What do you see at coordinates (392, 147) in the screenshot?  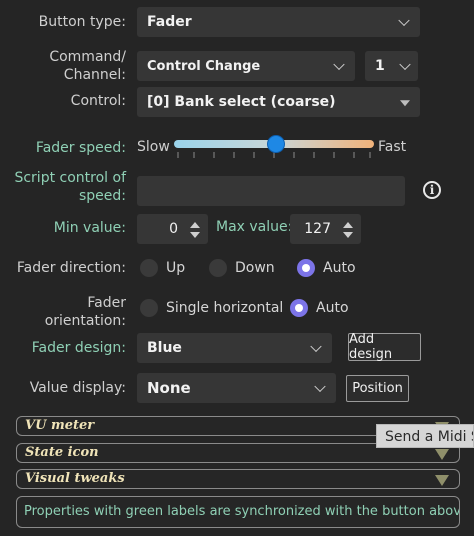 I see `fast-label: Fast` at bounding box center [392, 147].